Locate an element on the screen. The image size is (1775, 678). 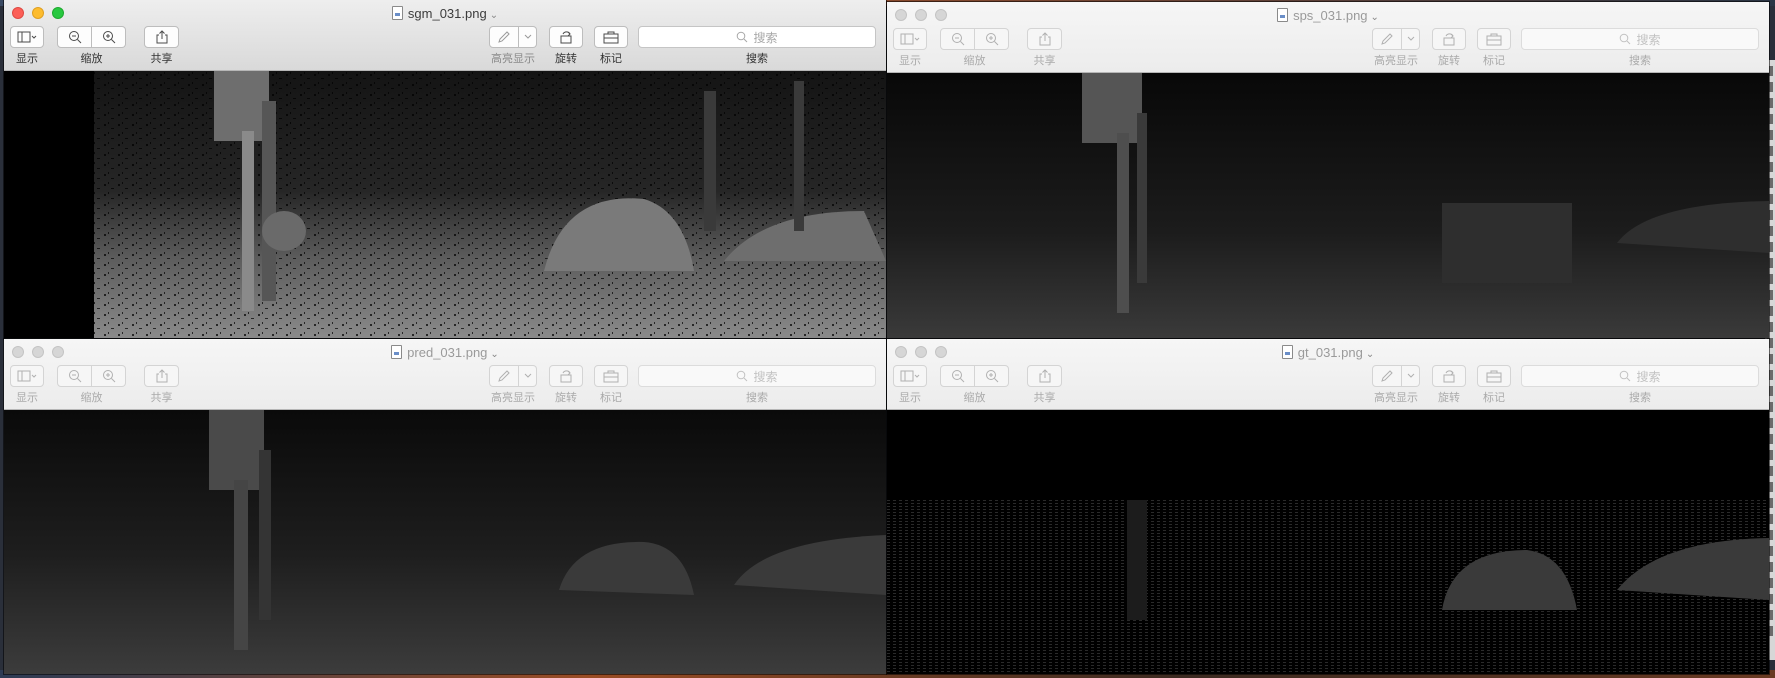
share-group: 共享 is located at coordinates (161, 46).